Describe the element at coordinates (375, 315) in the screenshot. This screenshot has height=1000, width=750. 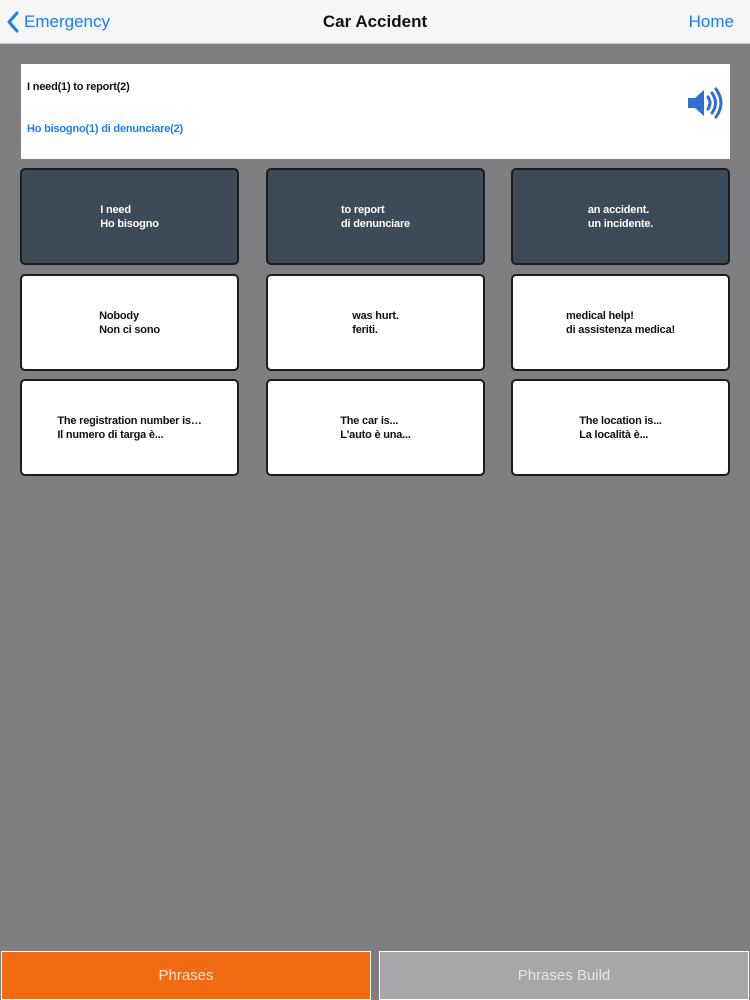
I see `phrase-english: was hurt.` at that location.